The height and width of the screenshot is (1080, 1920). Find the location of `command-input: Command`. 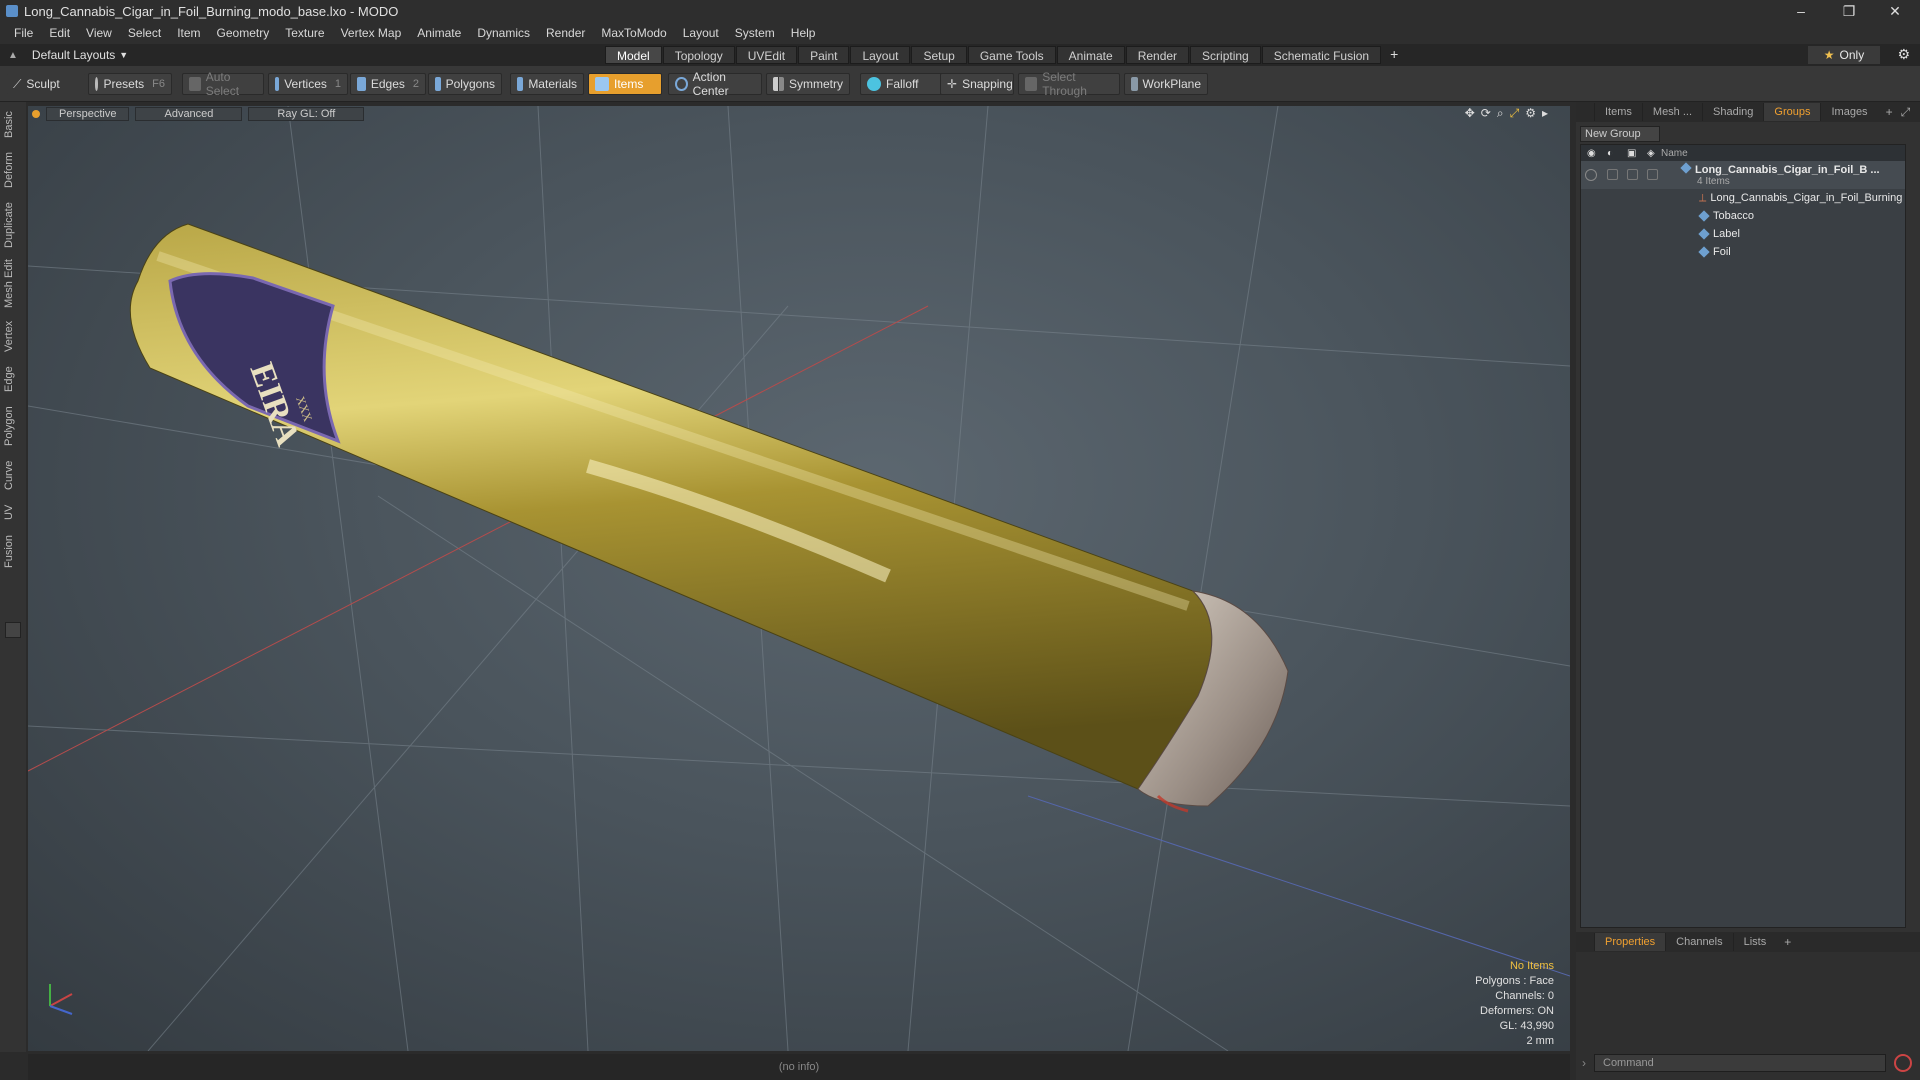

command-input: Command is located at coordinates (1740, 1063).